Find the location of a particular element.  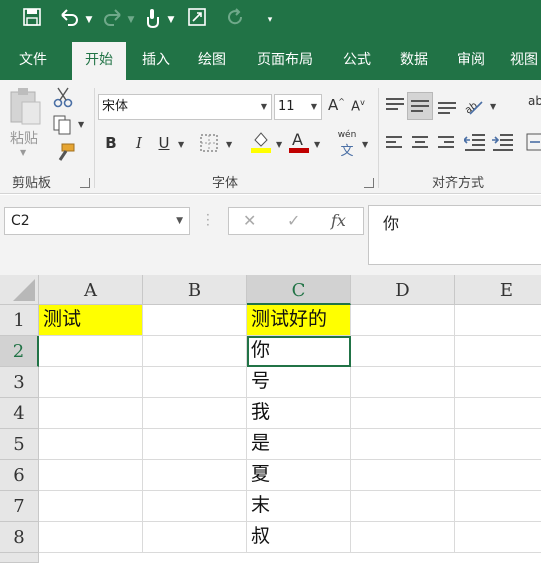

align-top-icon is located at coordinates (395, 105).